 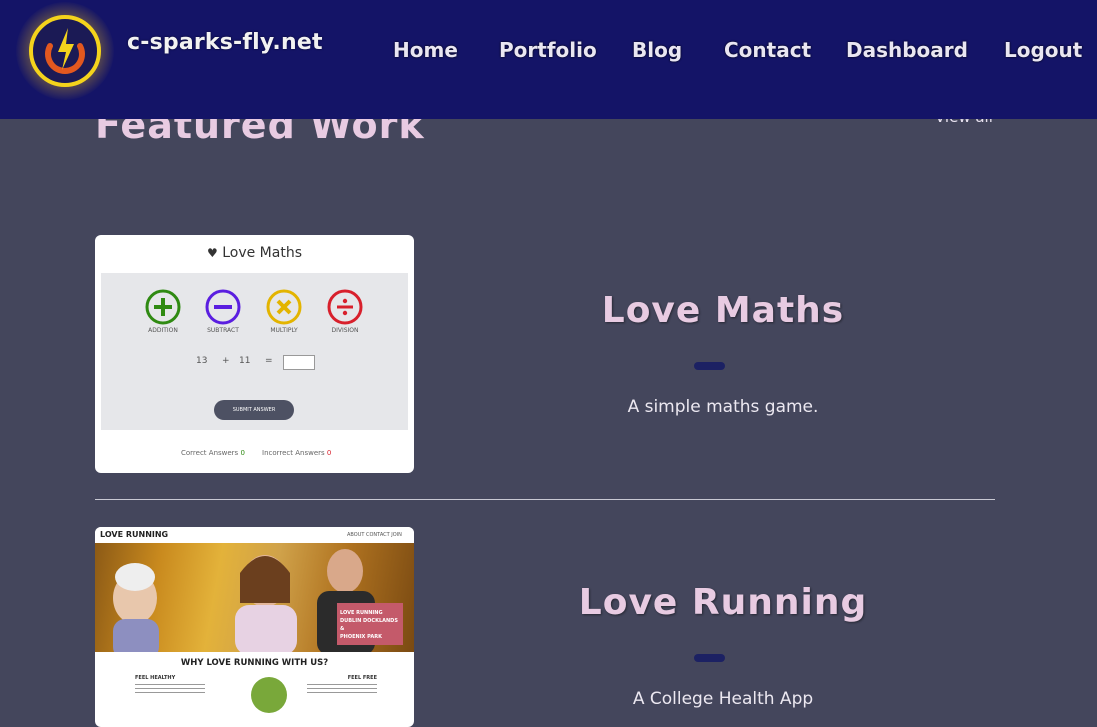 I want to click on division-button: DIVISION, so click(x=345, y=311).